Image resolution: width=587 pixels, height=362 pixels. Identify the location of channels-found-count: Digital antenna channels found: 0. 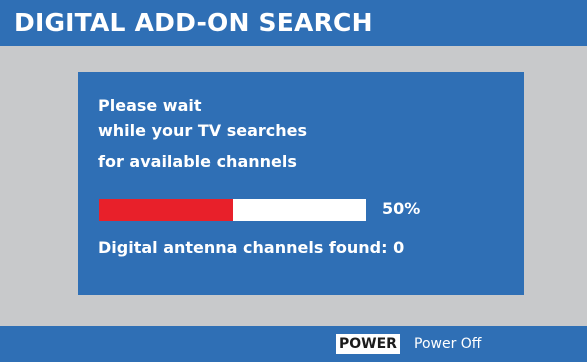
(251, 247).